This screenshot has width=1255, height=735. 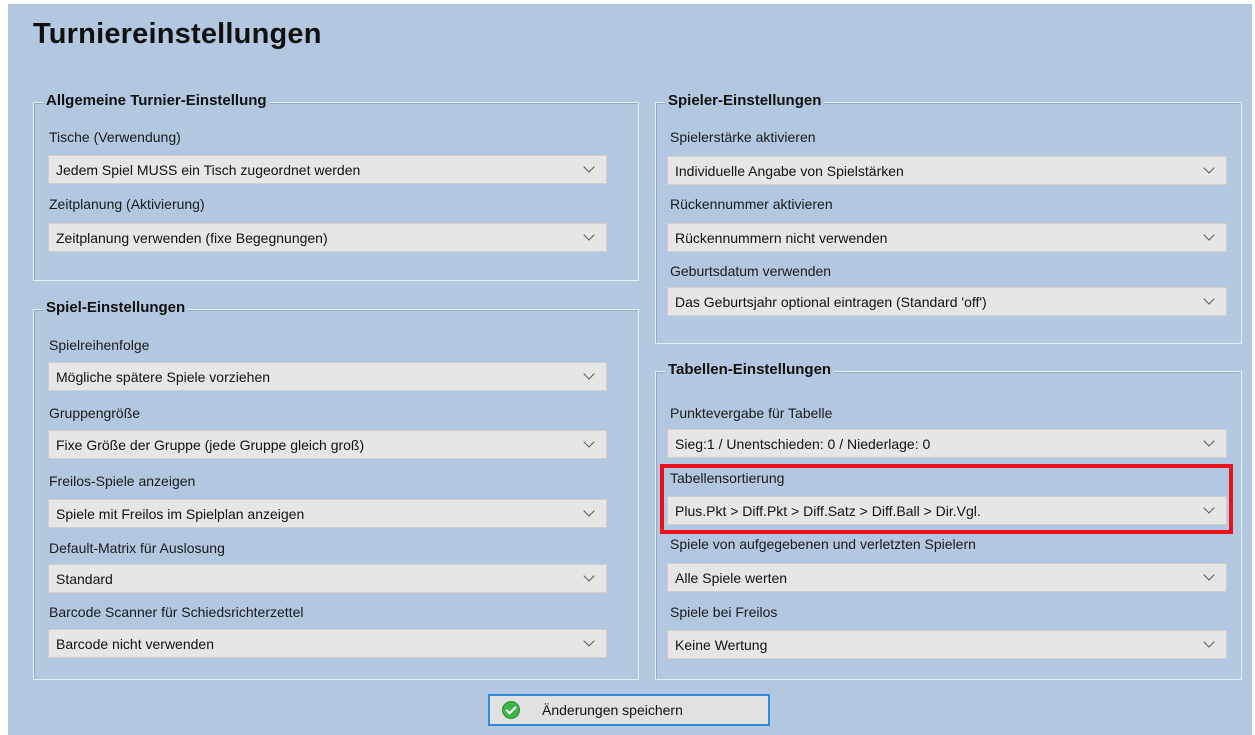 What do you see at coordinates (947, 644) in the screenshot?
I see `bye-games-rating-select: Keine Wertung` at bounding box center [947, 644].